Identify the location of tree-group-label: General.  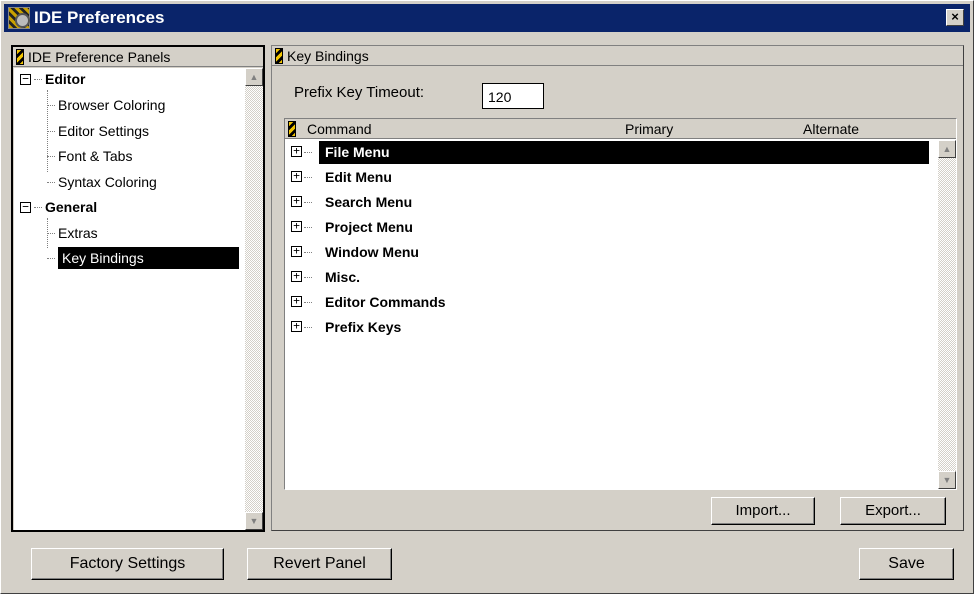
(71, 207).